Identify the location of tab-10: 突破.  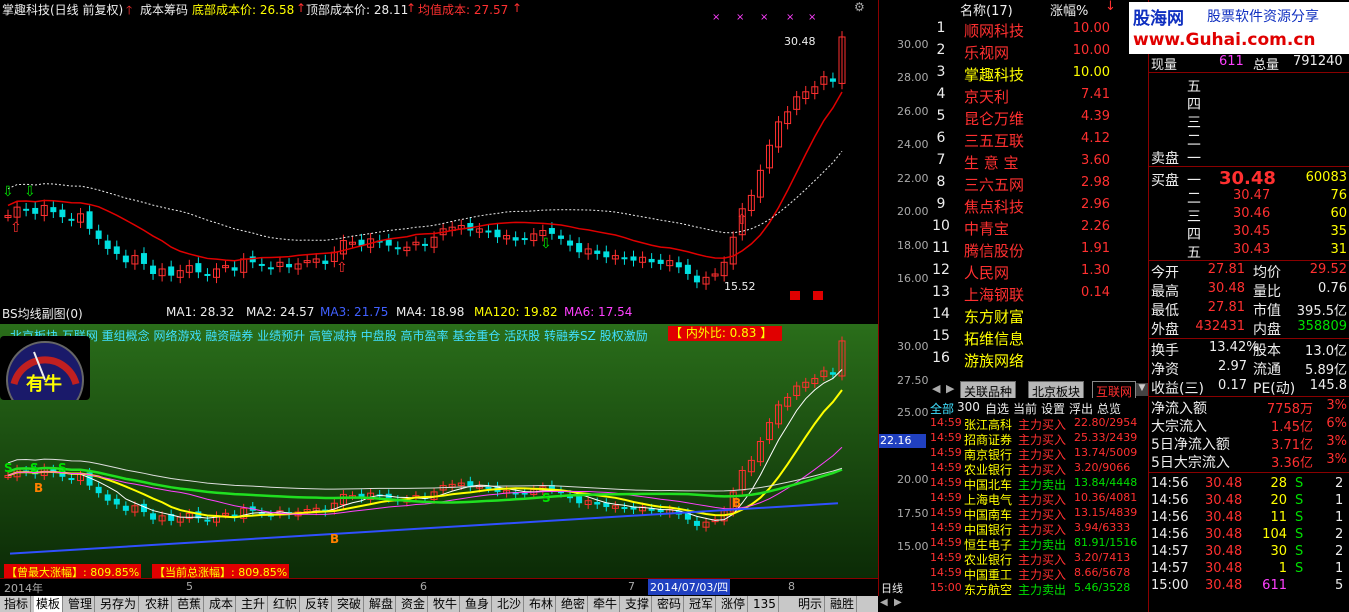
(350, 604).